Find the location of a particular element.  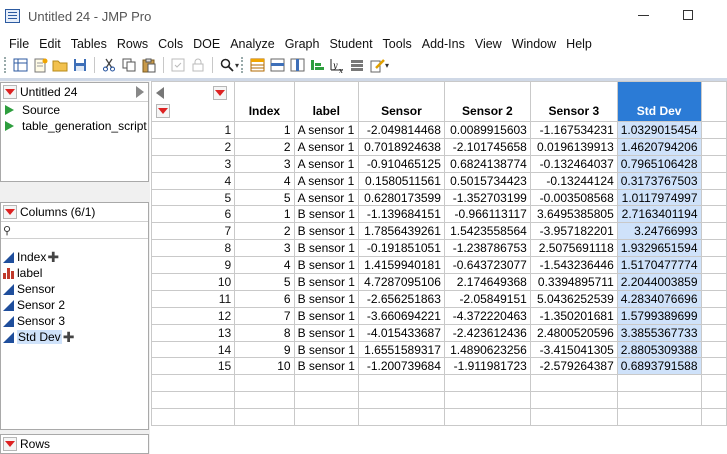

table-cell: 1.5423558564 is located at coordinates (487, 231).